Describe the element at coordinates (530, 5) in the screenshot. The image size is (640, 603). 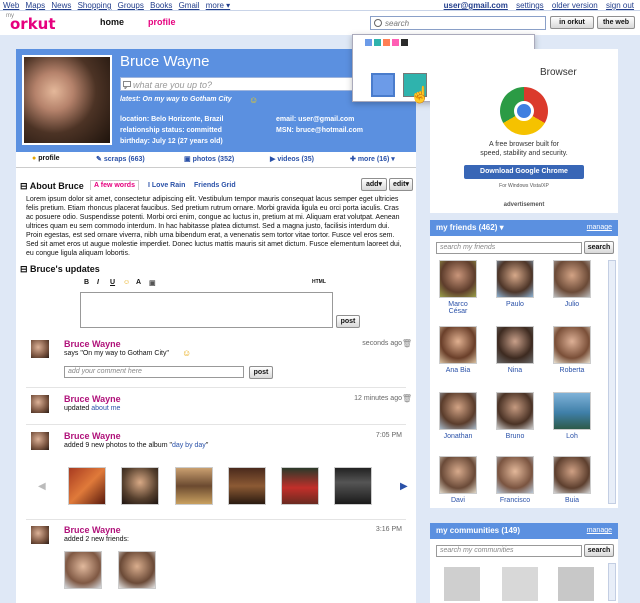
I see `settings-link: settings` at that location.